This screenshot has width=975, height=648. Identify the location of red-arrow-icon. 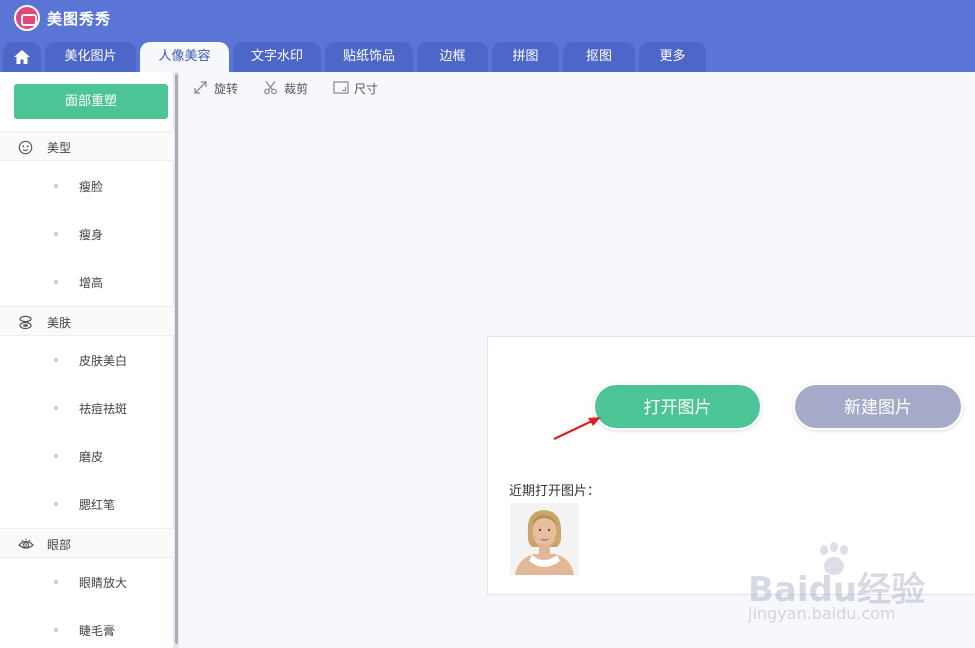
(577, 428).